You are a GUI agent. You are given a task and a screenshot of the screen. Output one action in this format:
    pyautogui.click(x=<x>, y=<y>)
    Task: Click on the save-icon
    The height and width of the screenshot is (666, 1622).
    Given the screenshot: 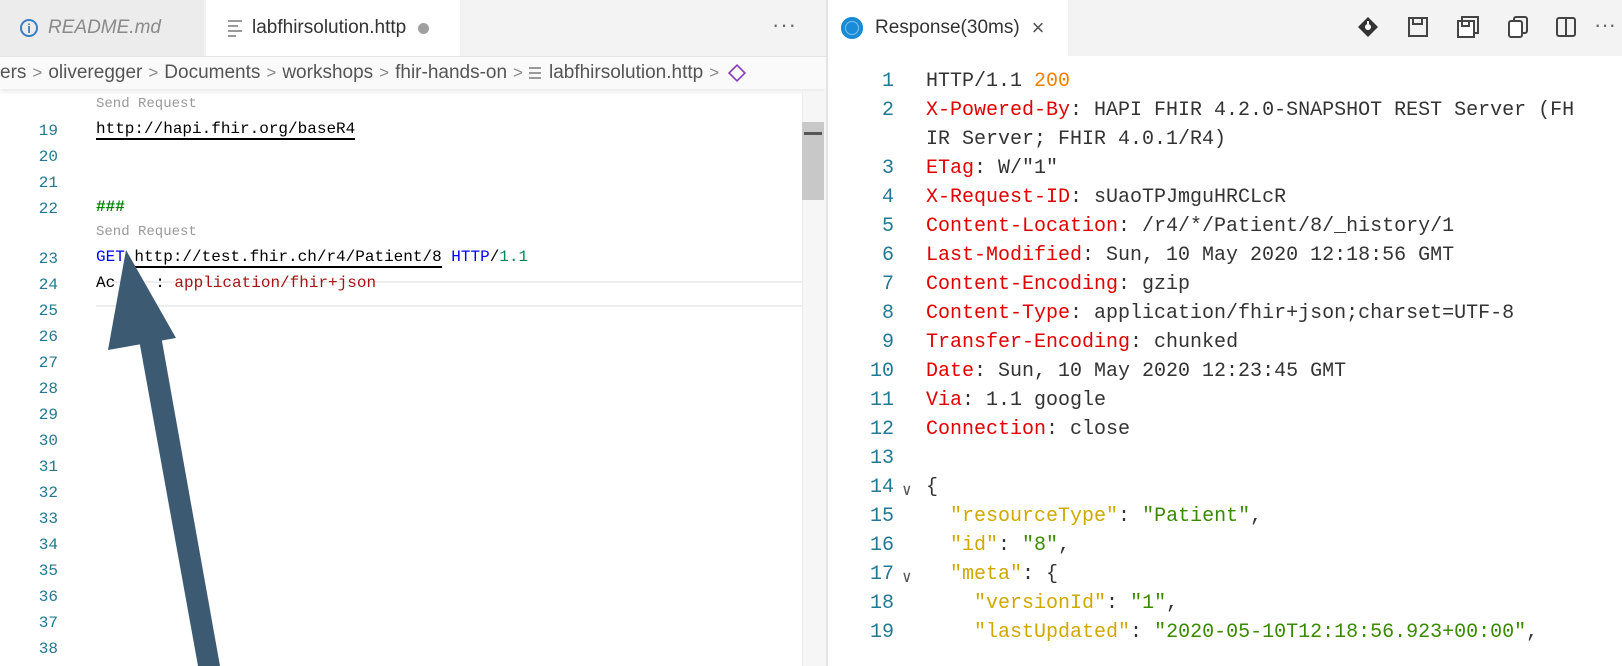 What is the action you would take?
    pyautogui.click(x=1418, y=27)
    